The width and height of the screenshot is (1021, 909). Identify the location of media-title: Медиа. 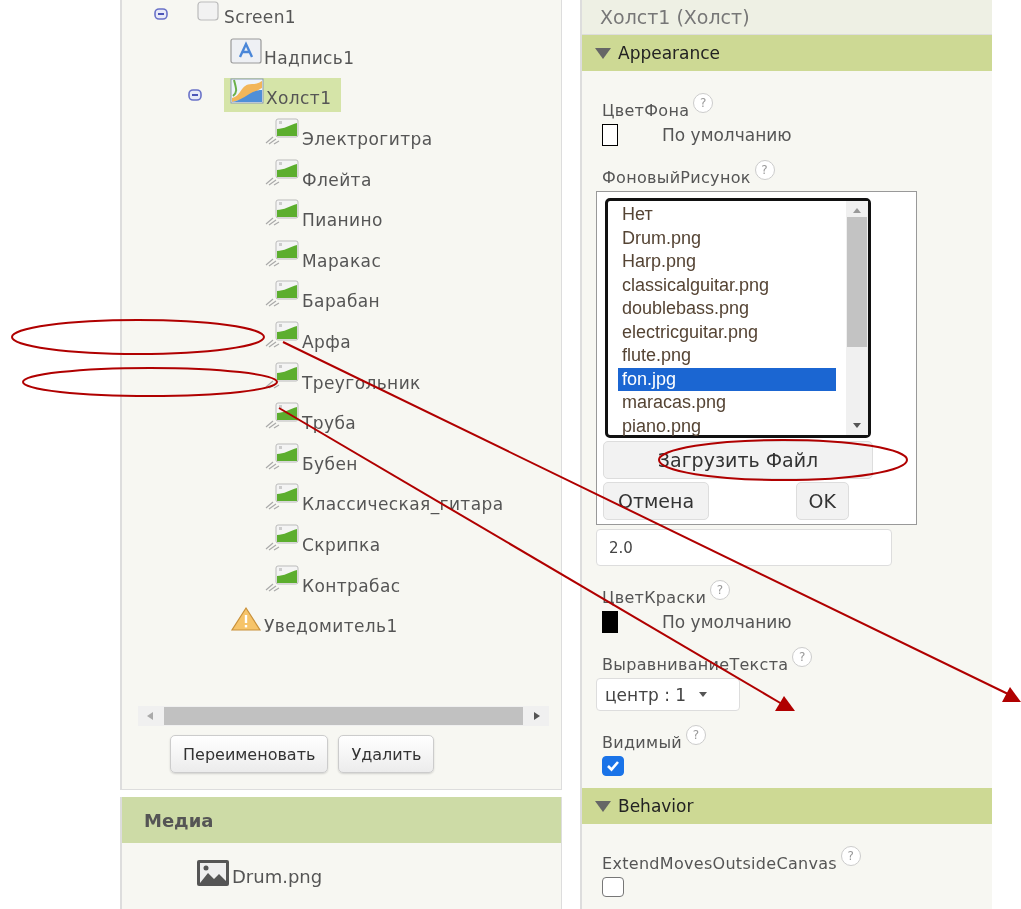
(179, 820).